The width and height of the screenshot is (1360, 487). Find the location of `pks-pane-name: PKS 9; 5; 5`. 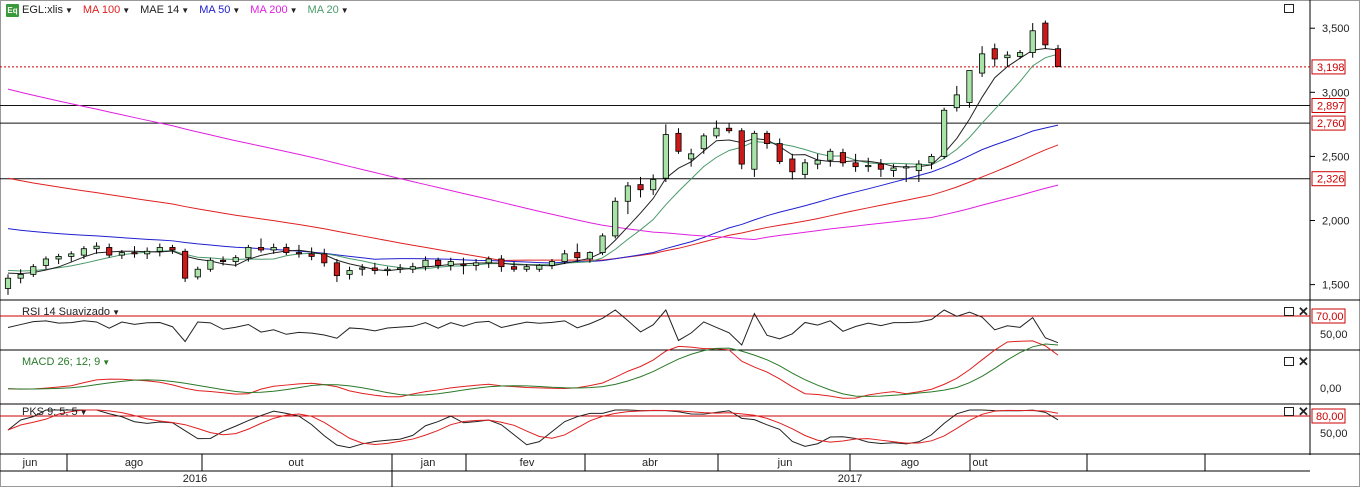

pks-pane-name: PKS 9; 5; 5 is located at coordinates (50, 412).